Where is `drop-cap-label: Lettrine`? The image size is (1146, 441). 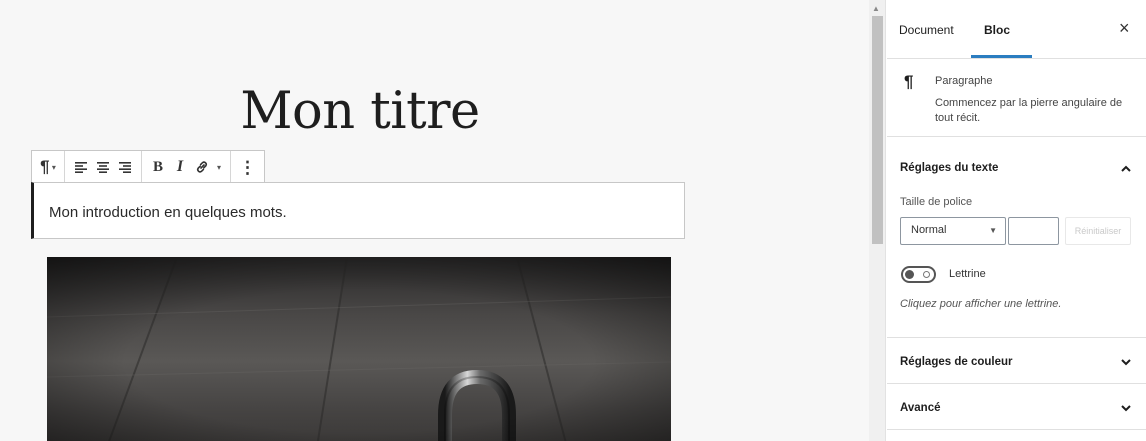
drop-cap-label: Lettrine is located at coordinates (967, 274).